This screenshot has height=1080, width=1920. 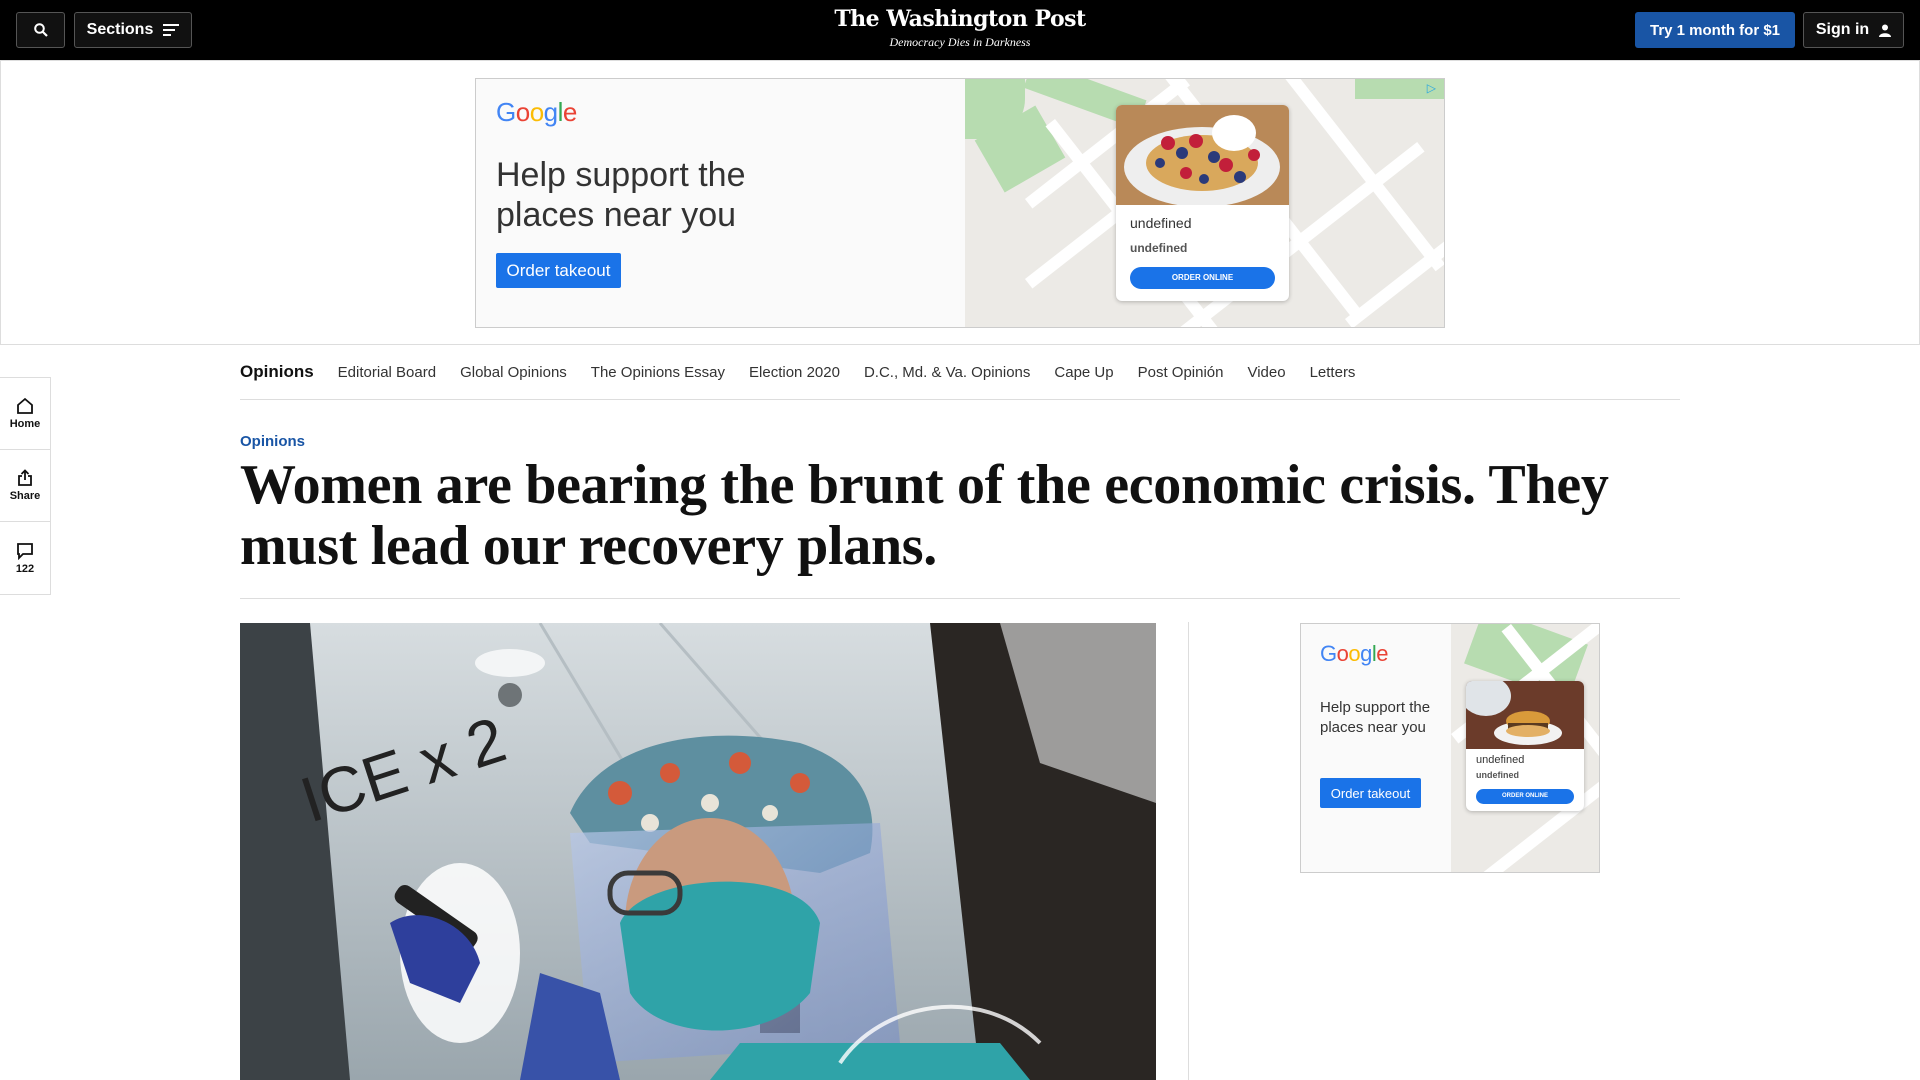 I want to click on section-nav-dc-md-va: D.C., Md. & Va. Opinions, so click(x=947, y=372).